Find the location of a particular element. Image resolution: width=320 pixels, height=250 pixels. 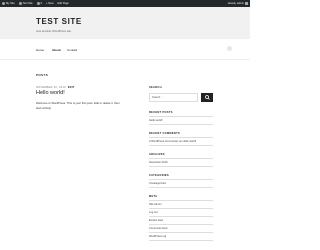

widget-heading-recent-posts: RECENT POSTS is located at coordinates (161, 112).